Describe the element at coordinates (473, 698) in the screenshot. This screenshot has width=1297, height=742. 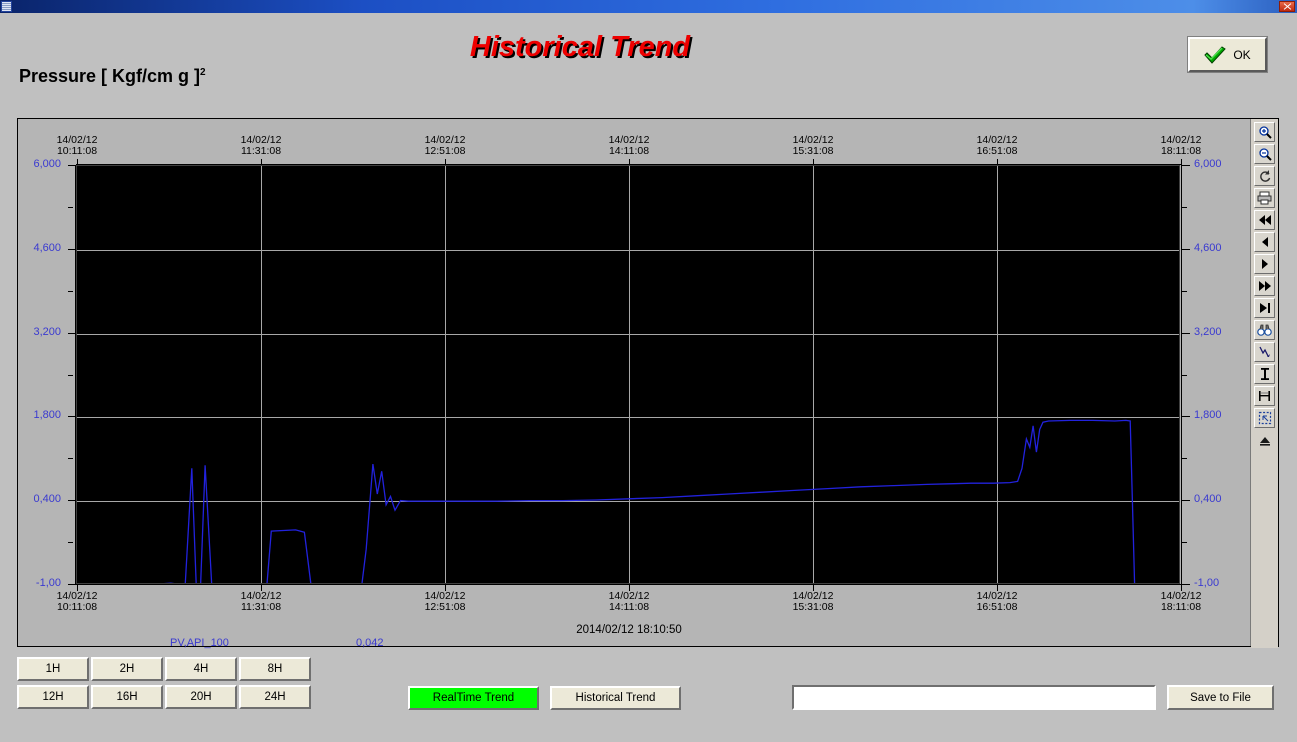
I see `realtime-trend-button: RealTime Trend` at that location.